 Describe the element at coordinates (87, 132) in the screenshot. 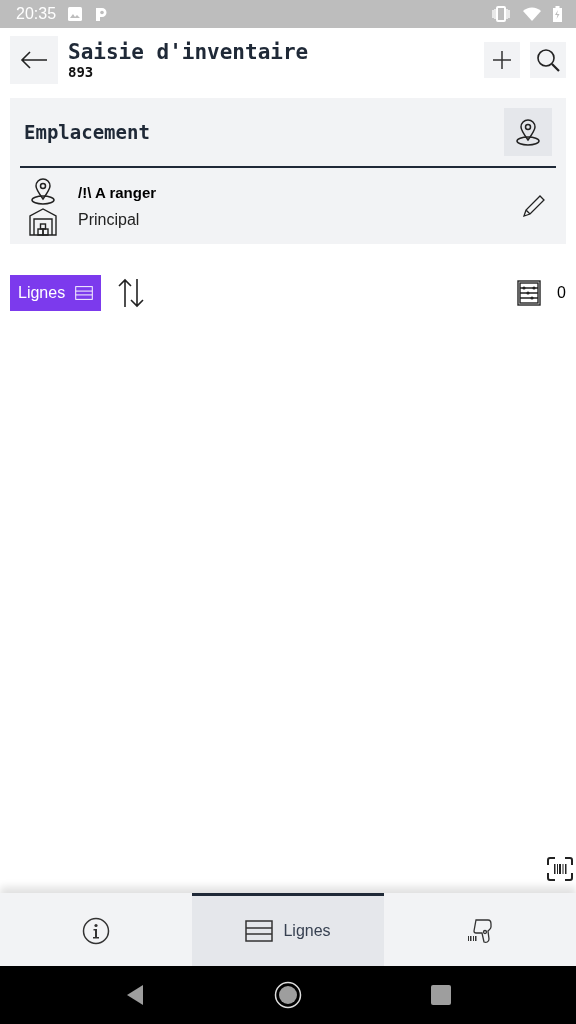

I see `section-heading: Emplacement` at that location.